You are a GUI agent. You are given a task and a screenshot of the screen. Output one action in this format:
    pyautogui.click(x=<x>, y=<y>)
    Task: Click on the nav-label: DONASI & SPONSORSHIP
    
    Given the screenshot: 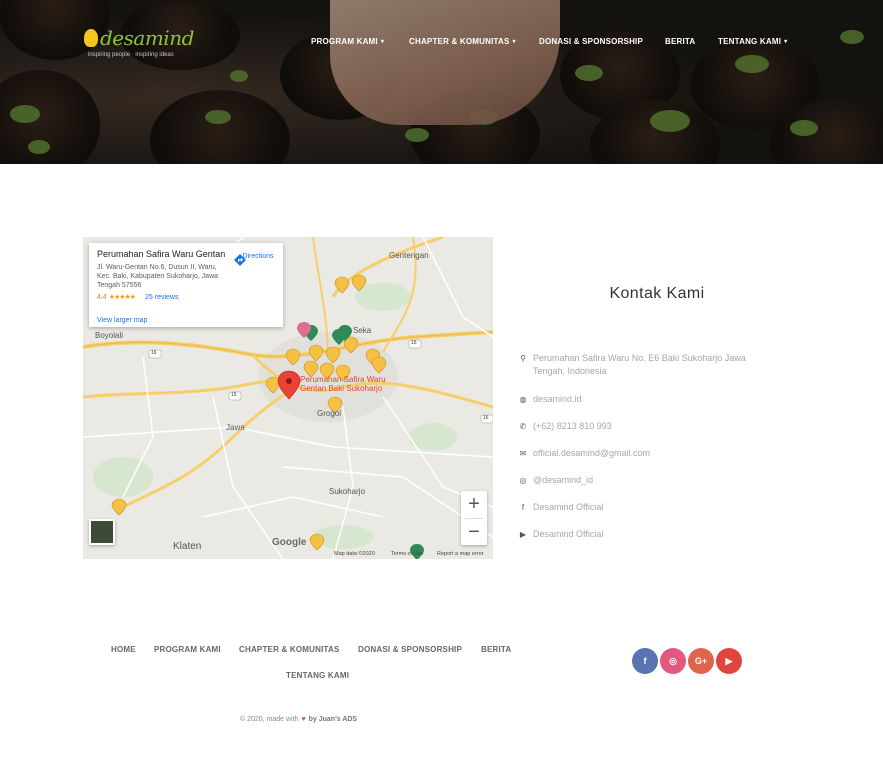 What is the action you would take?
    pyautogui.click(x=591, y=41)
    